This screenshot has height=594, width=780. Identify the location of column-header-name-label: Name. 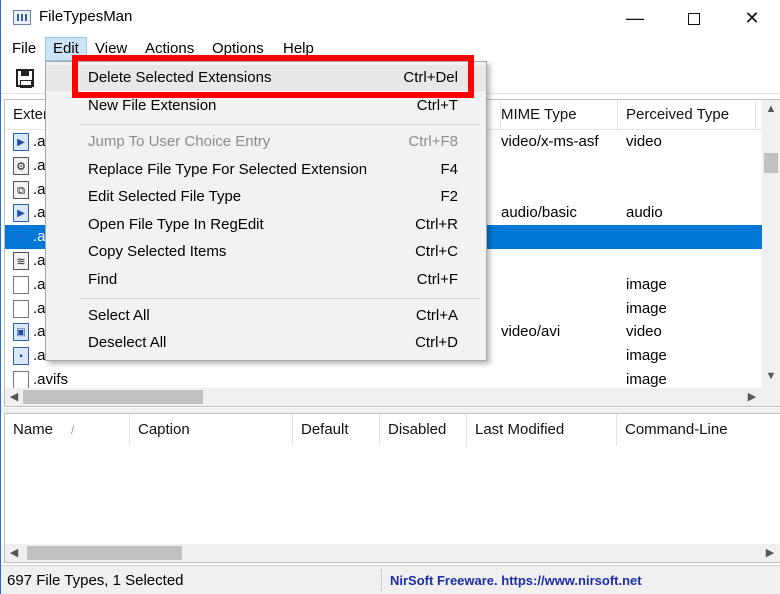
(33, 429).